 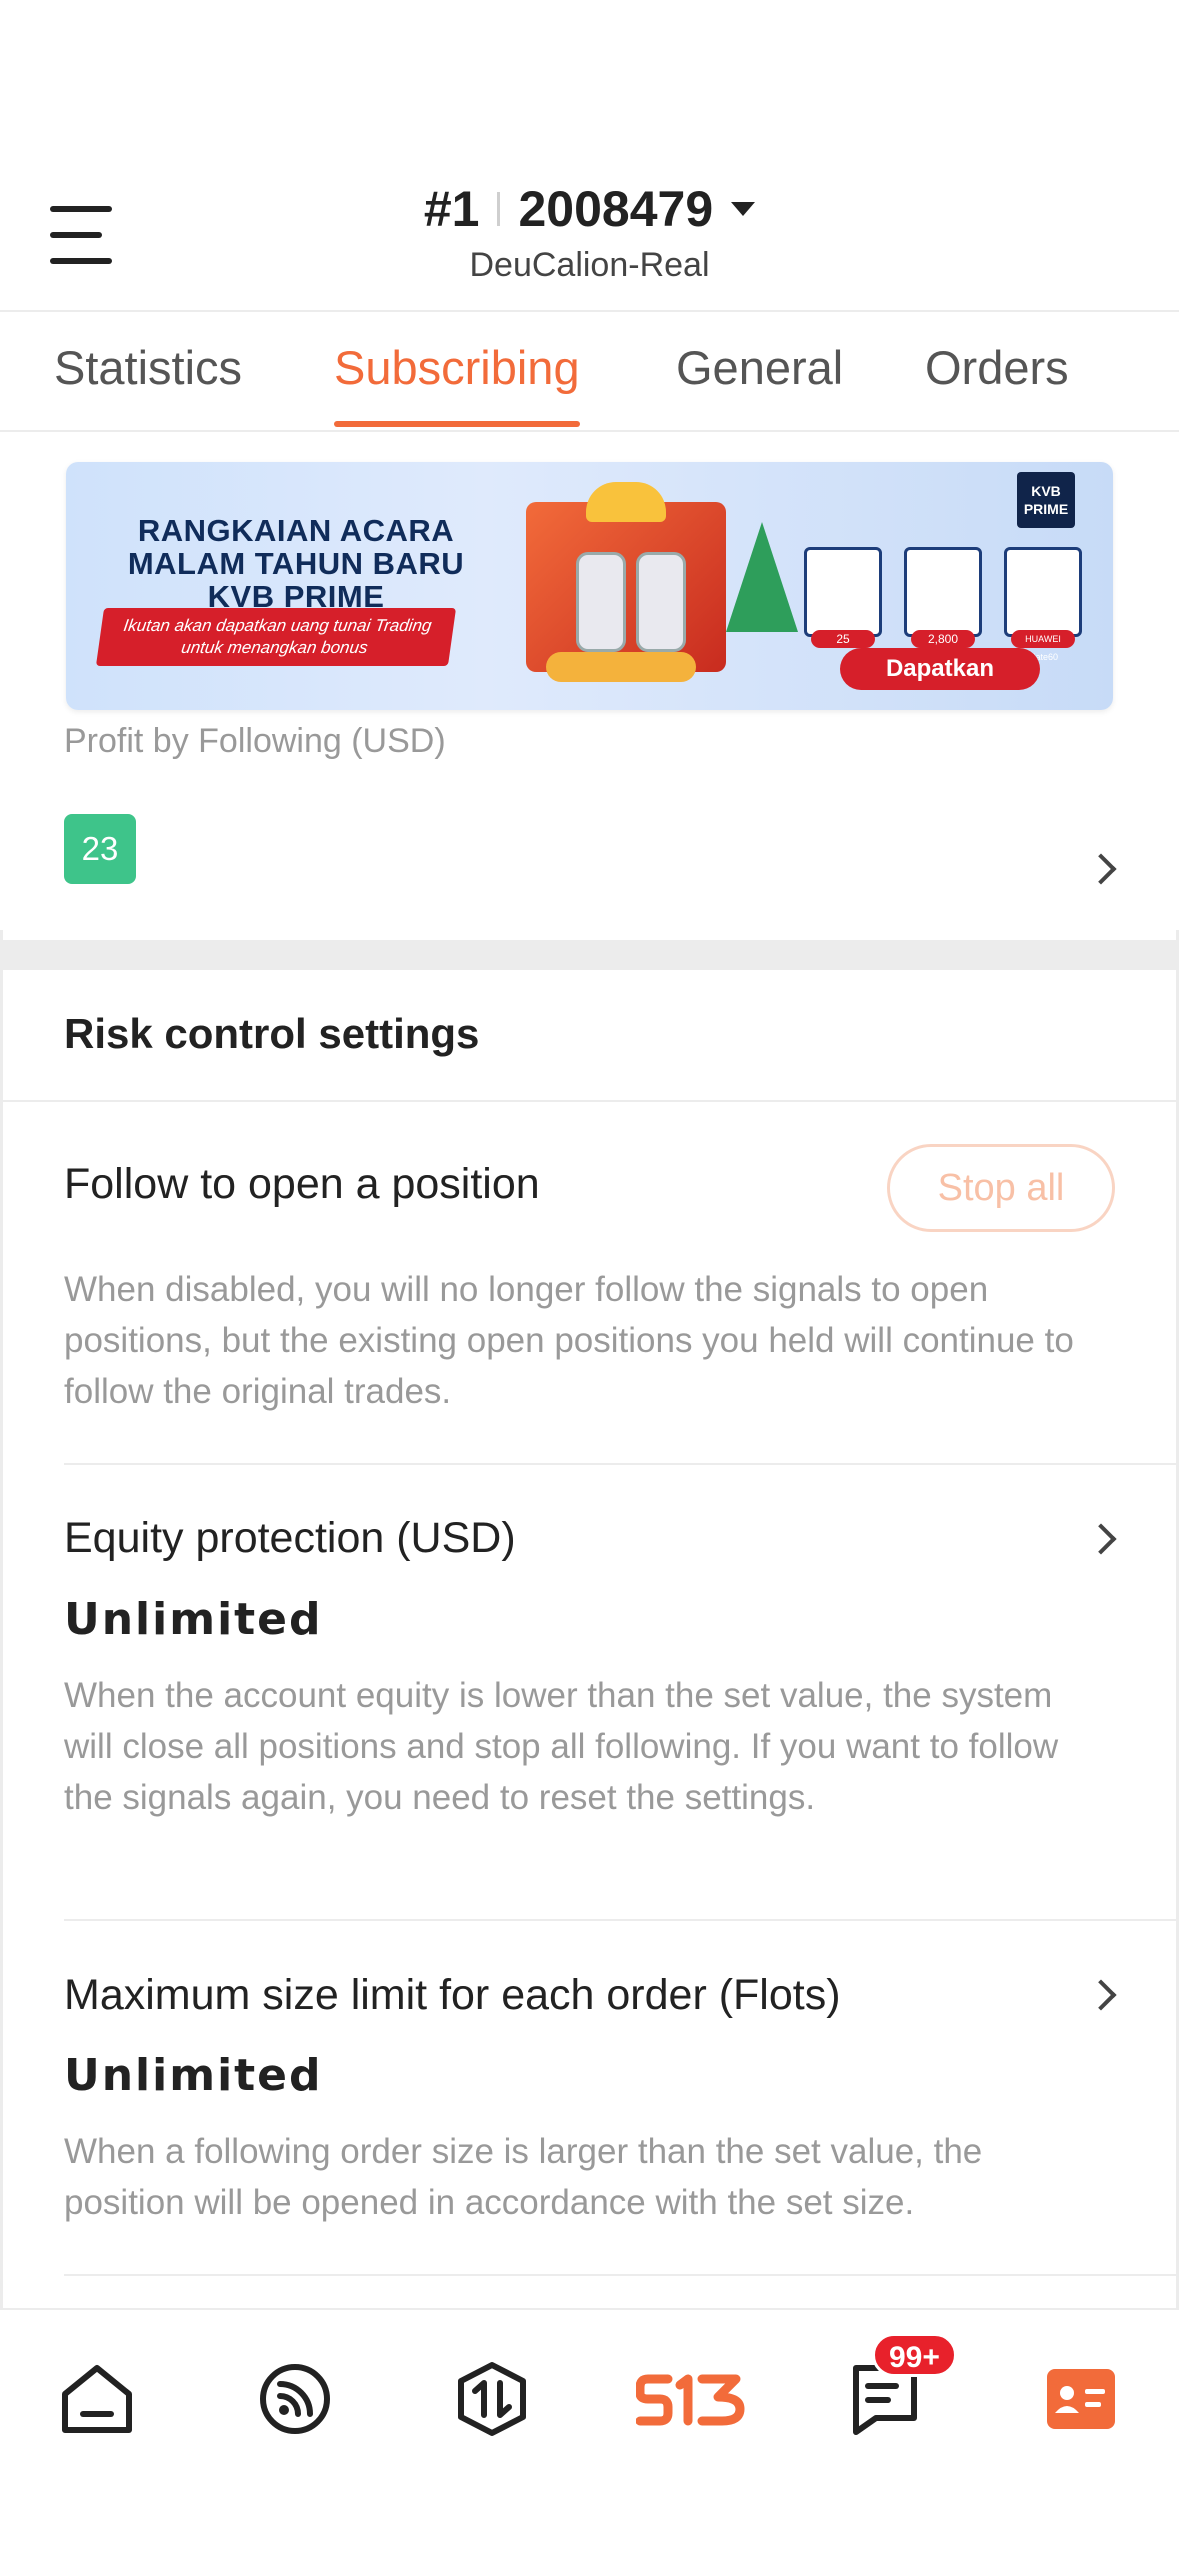 I want to click on prize-card: 25, so click(x=843, y=597).